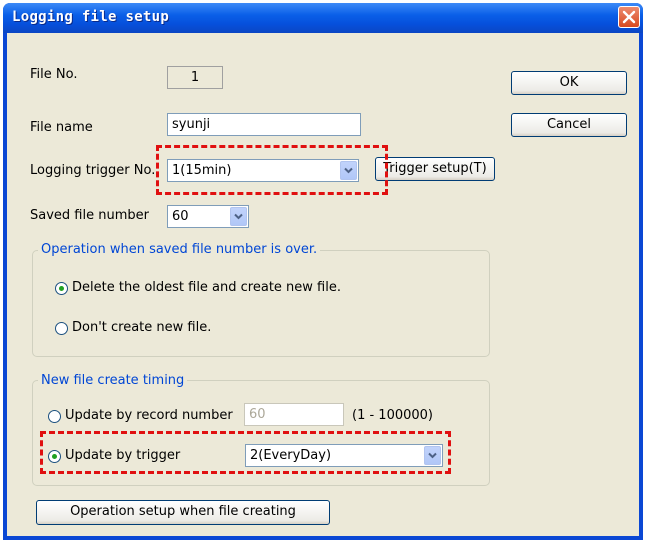  Describe the element at coordinates (54, 74) in the screenshot. I see `file-no-label: File No.` at that location.